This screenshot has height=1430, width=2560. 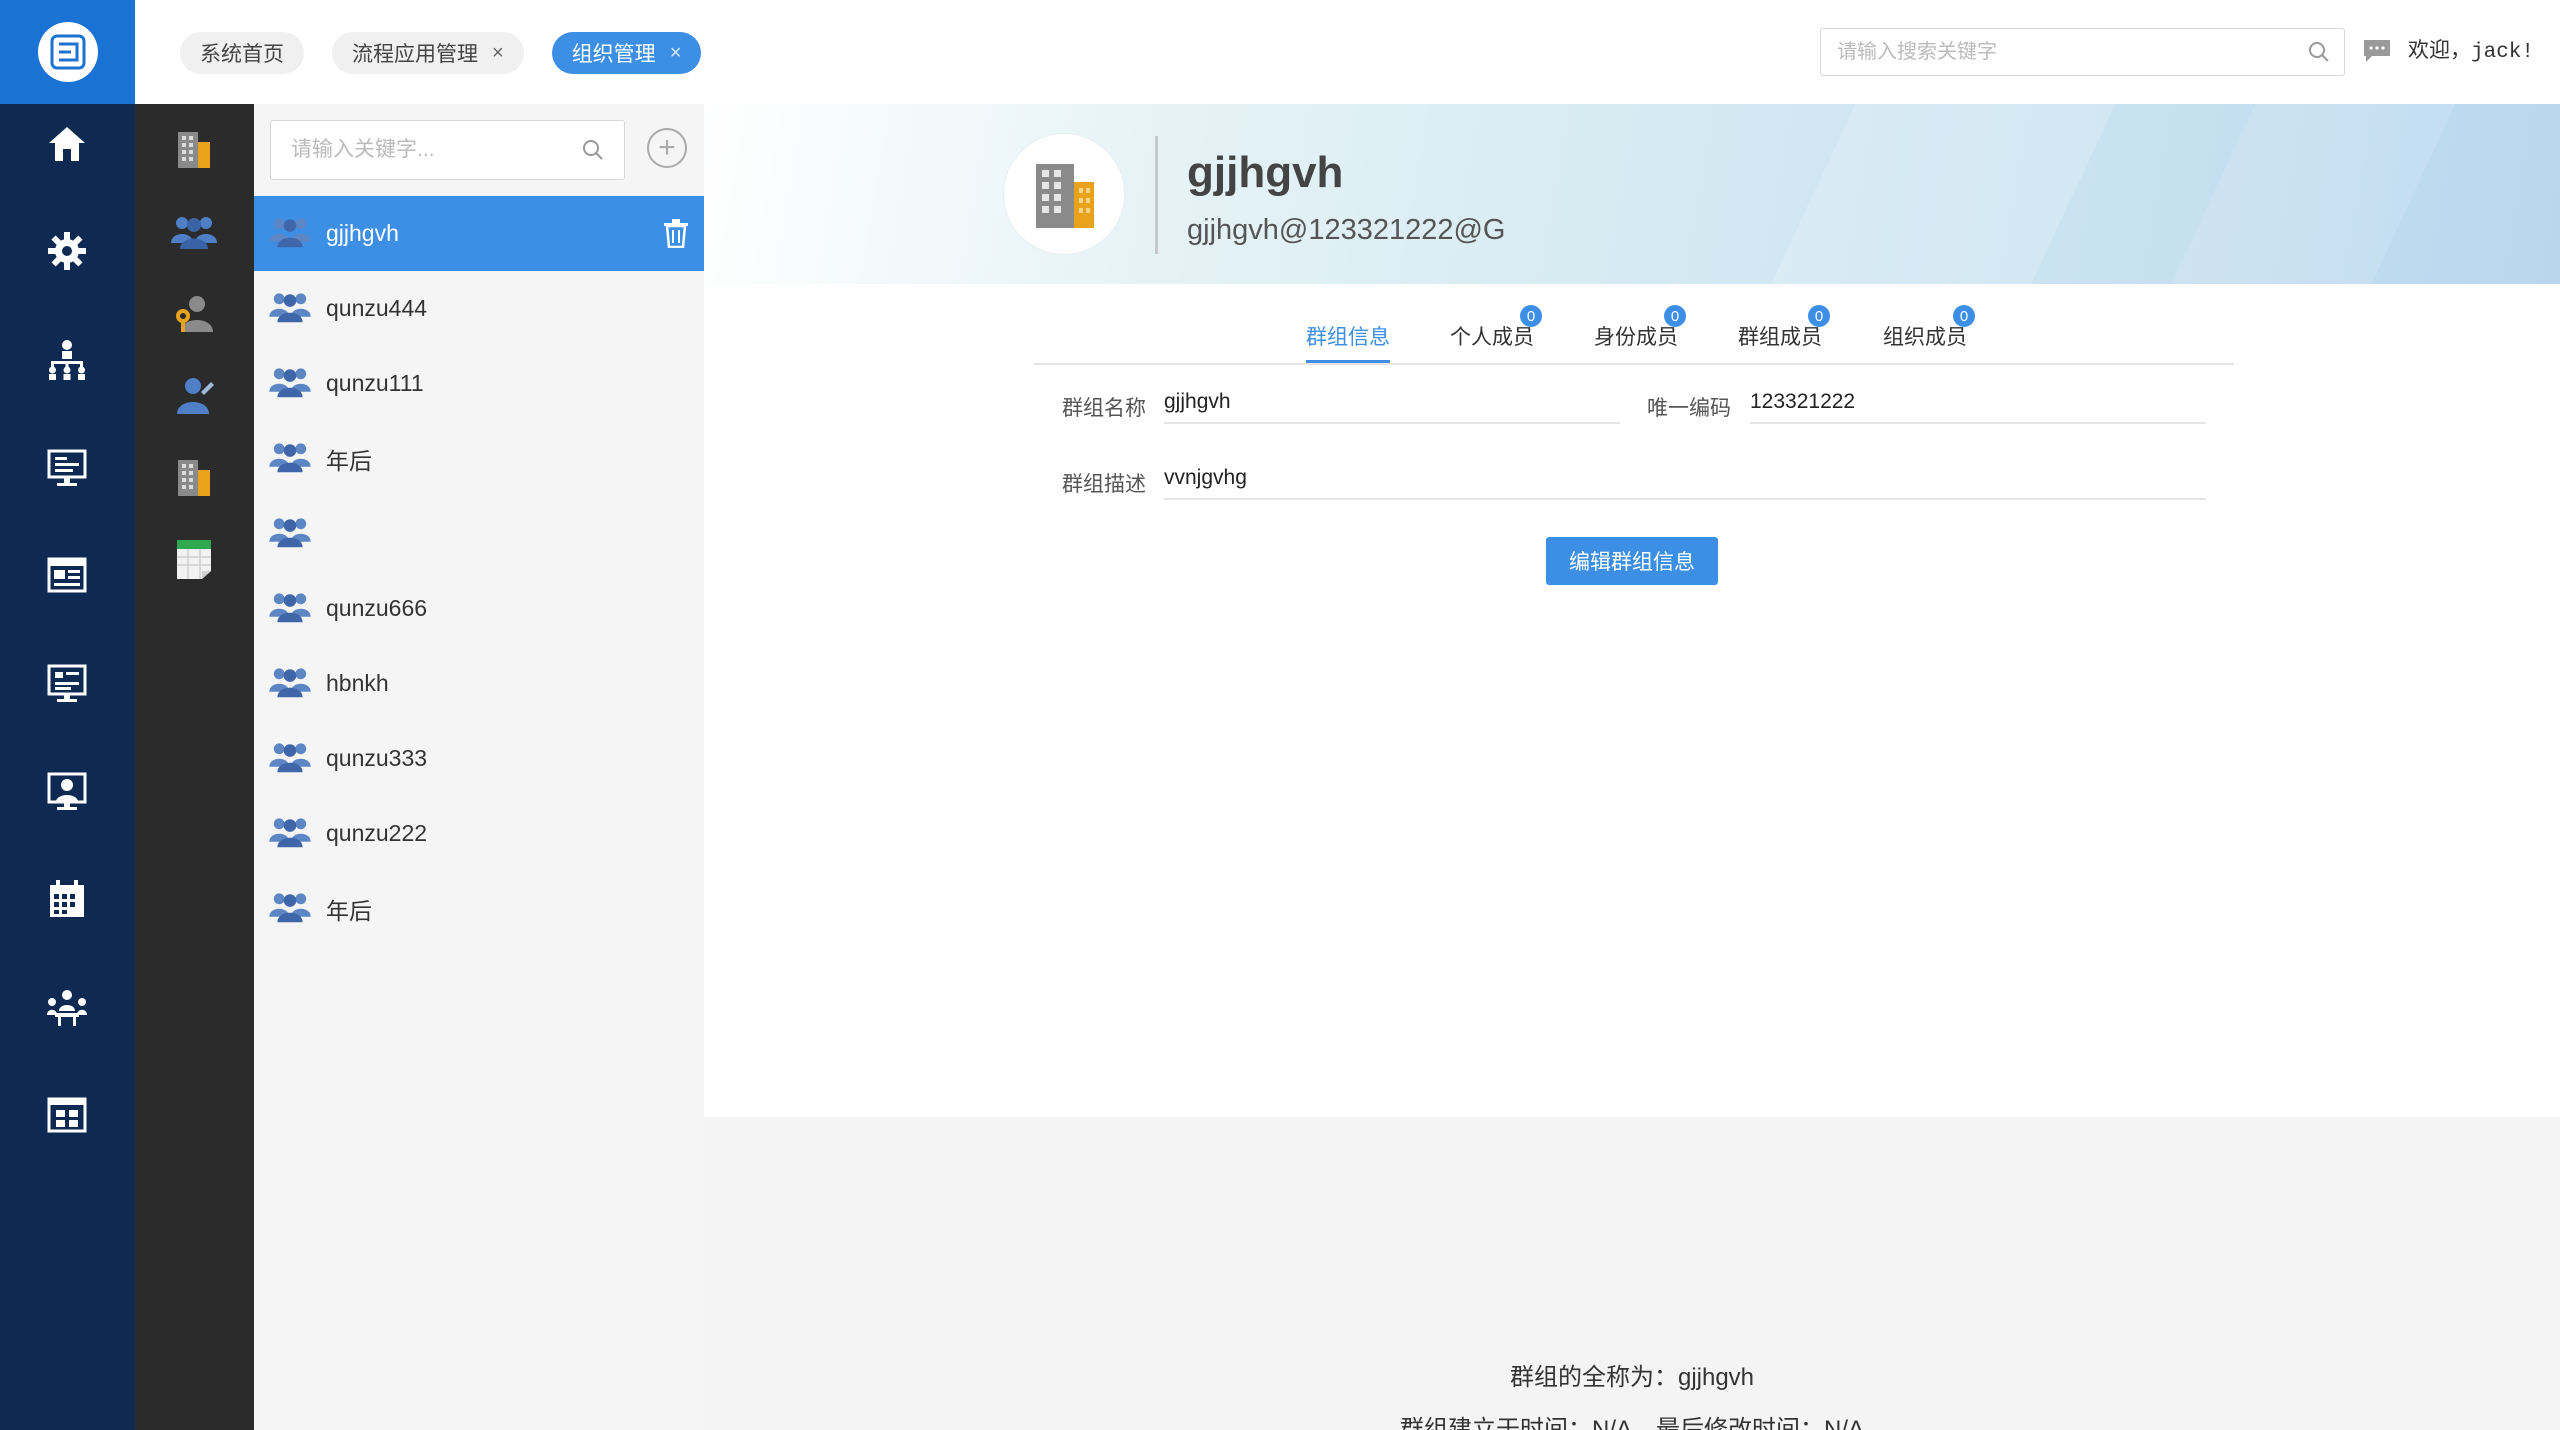 I want to click on group-search, so click(x=447, y=150).